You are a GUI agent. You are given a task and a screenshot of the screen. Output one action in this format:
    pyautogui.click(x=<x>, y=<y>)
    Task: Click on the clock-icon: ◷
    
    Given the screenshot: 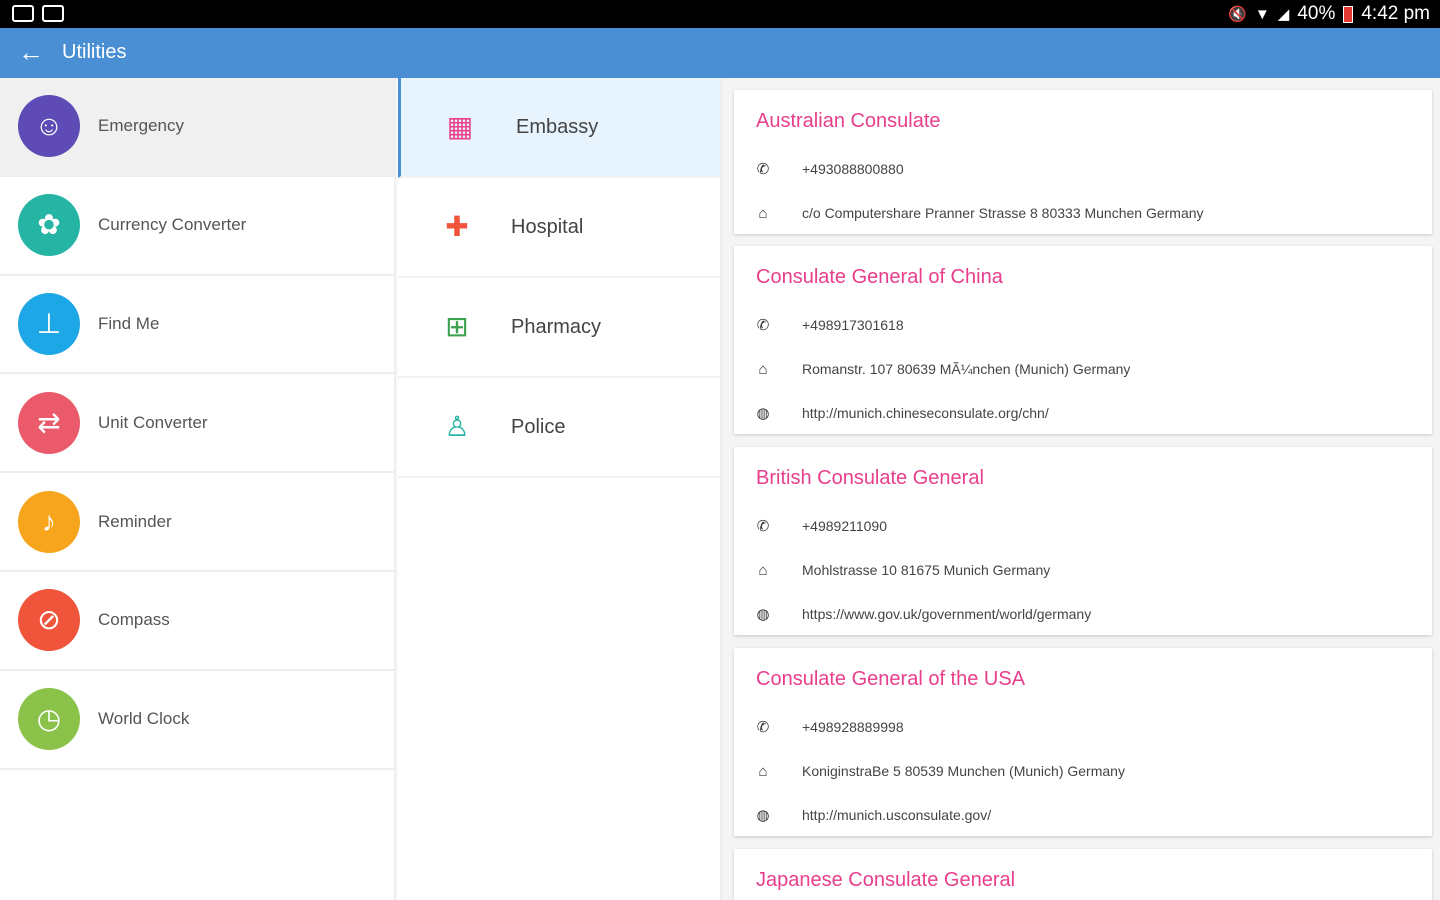 What is the action you would take?
    pyautogui.click(x=49, y=719)
    